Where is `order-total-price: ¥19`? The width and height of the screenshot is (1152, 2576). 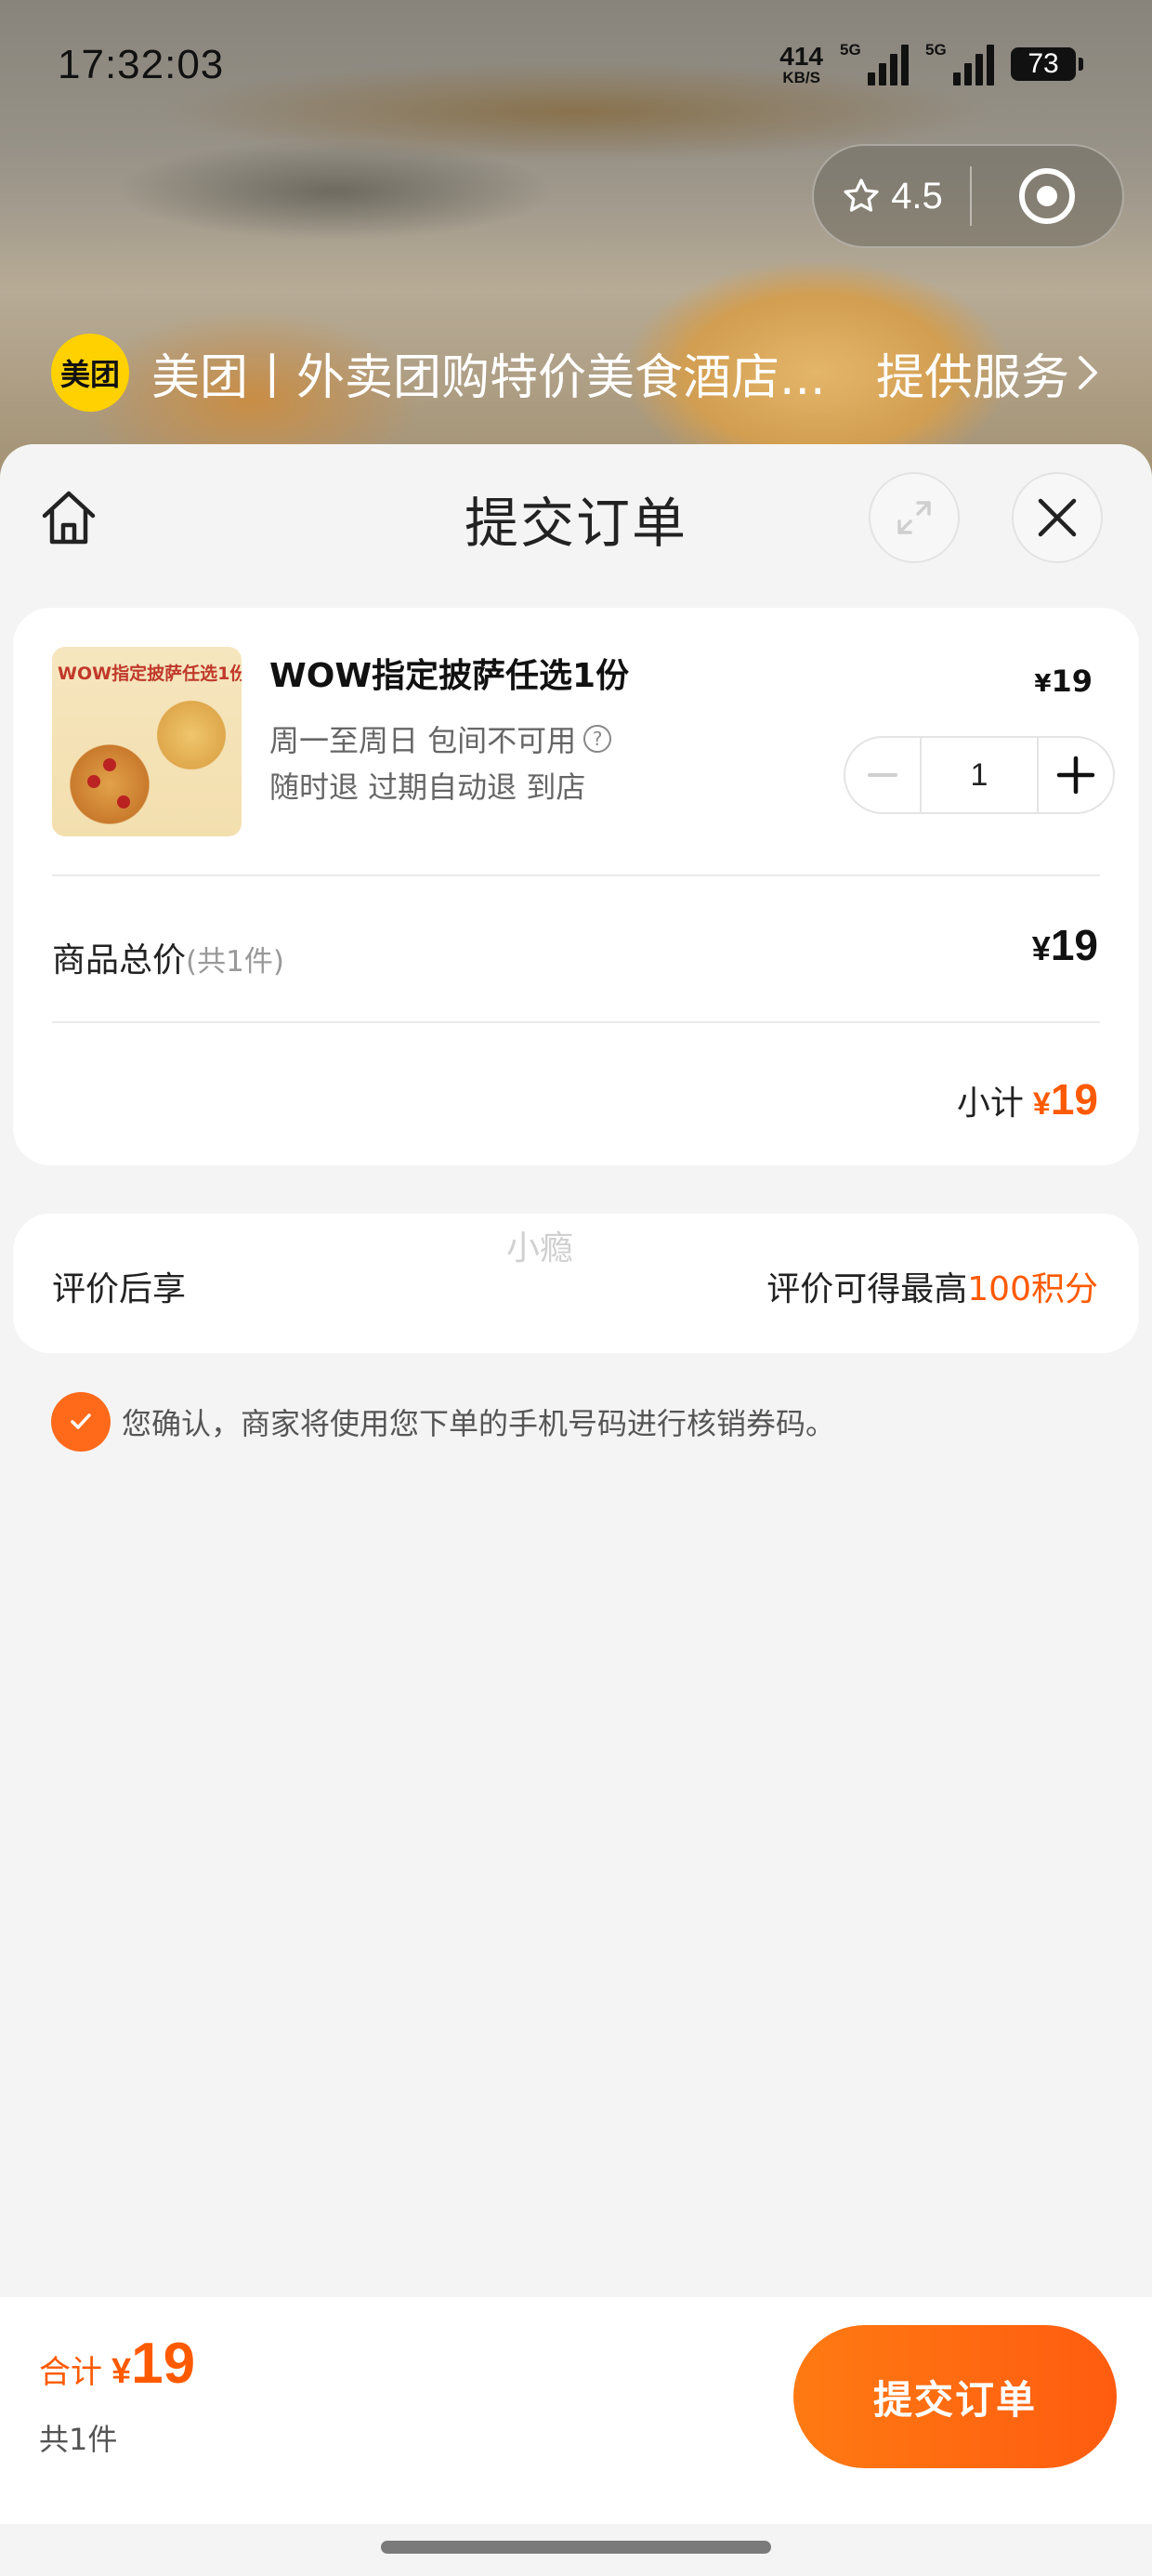 order-total-price: ¥19 is located at coordinates (153, 2364).